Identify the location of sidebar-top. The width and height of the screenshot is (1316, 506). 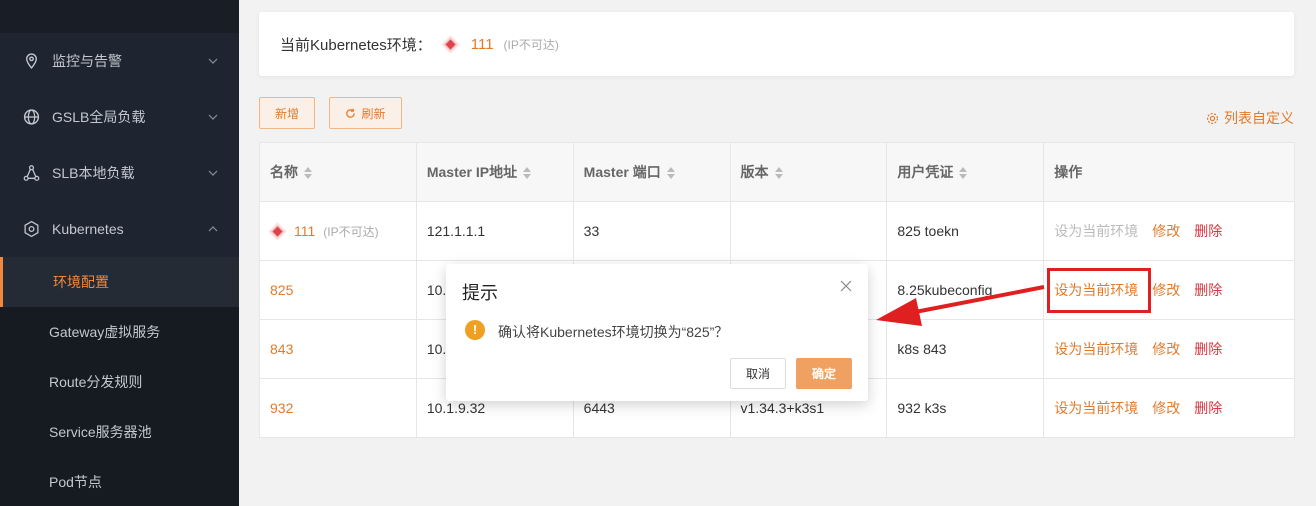
(119, 16).